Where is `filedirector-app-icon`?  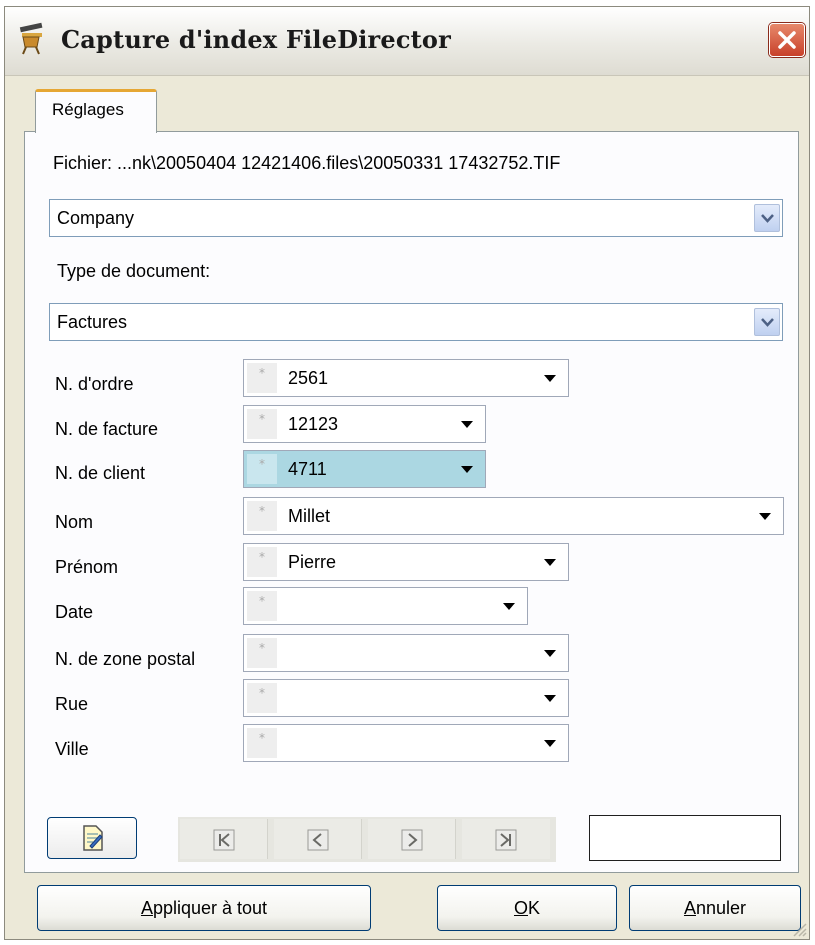 filedirector-app-icon is located at coordinates (32, 38).